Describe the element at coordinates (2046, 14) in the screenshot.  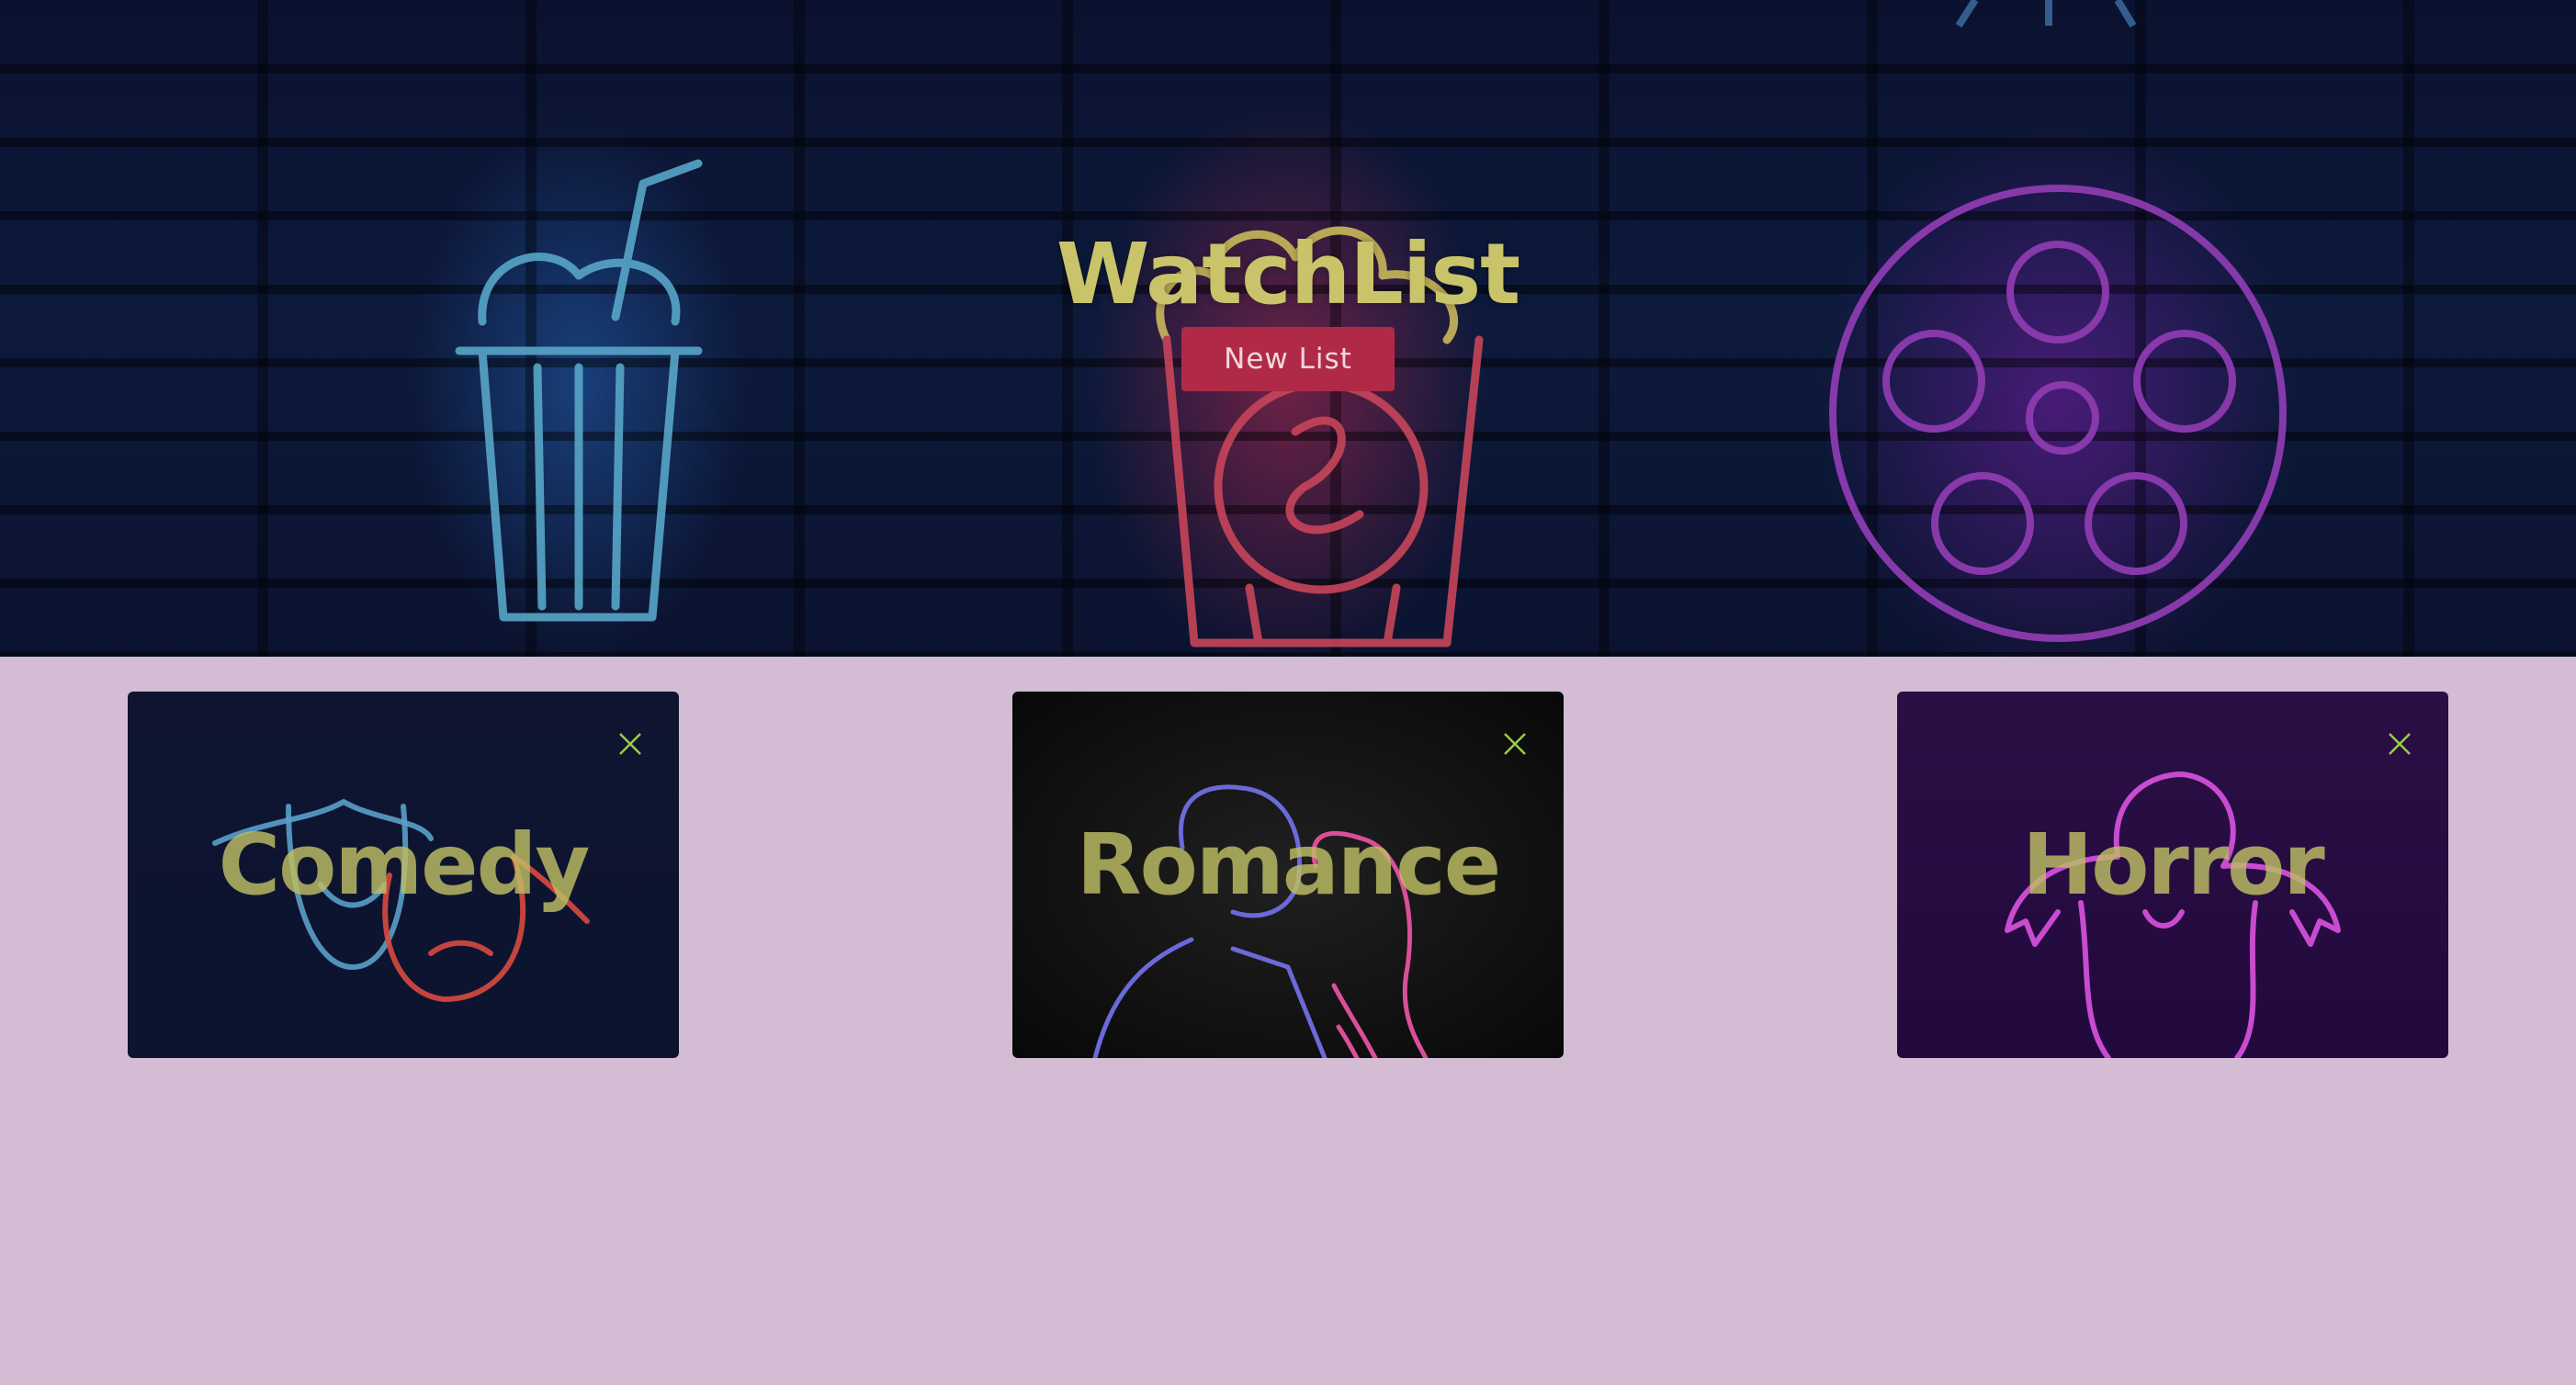
I see `top-partial-icon` at that location.